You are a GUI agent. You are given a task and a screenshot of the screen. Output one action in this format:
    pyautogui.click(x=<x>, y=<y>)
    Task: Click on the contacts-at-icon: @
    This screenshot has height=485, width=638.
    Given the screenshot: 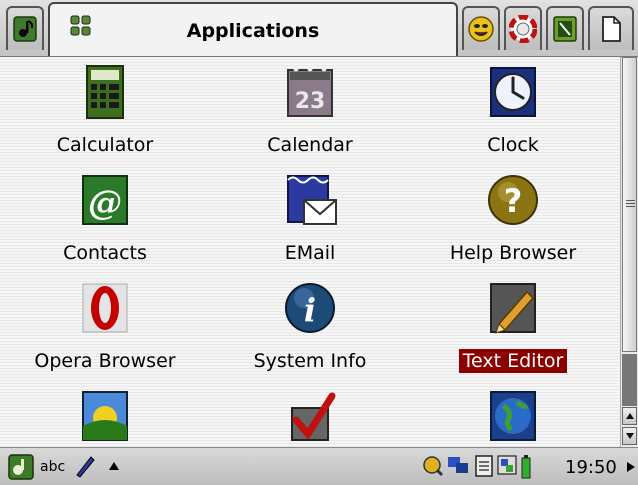 What is the action you would take?
    pyautogui.click(x=105, y=200)
    